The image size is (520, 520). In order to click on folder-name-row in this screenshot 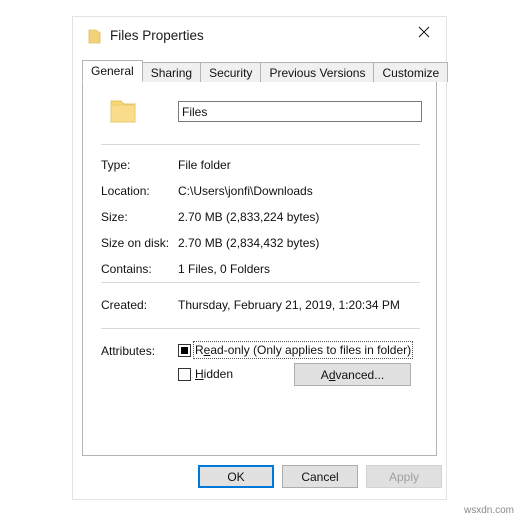, I will do `click(259, 117)`.